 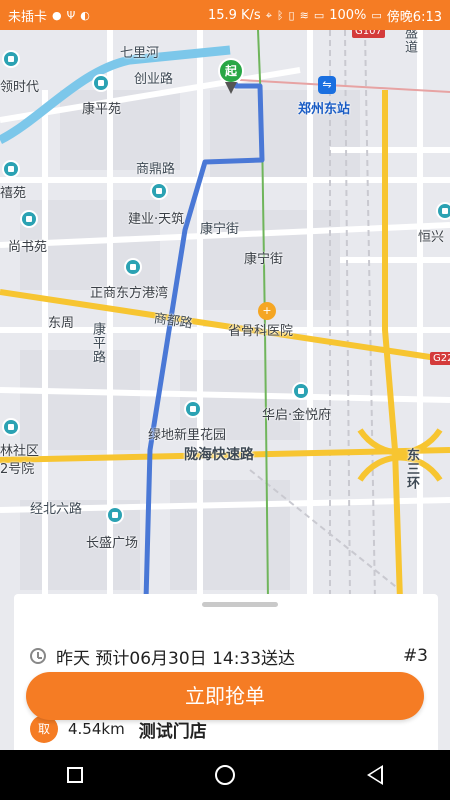 I want to click on grab-order-button: 立即抢单, so click(x=225, y=696).